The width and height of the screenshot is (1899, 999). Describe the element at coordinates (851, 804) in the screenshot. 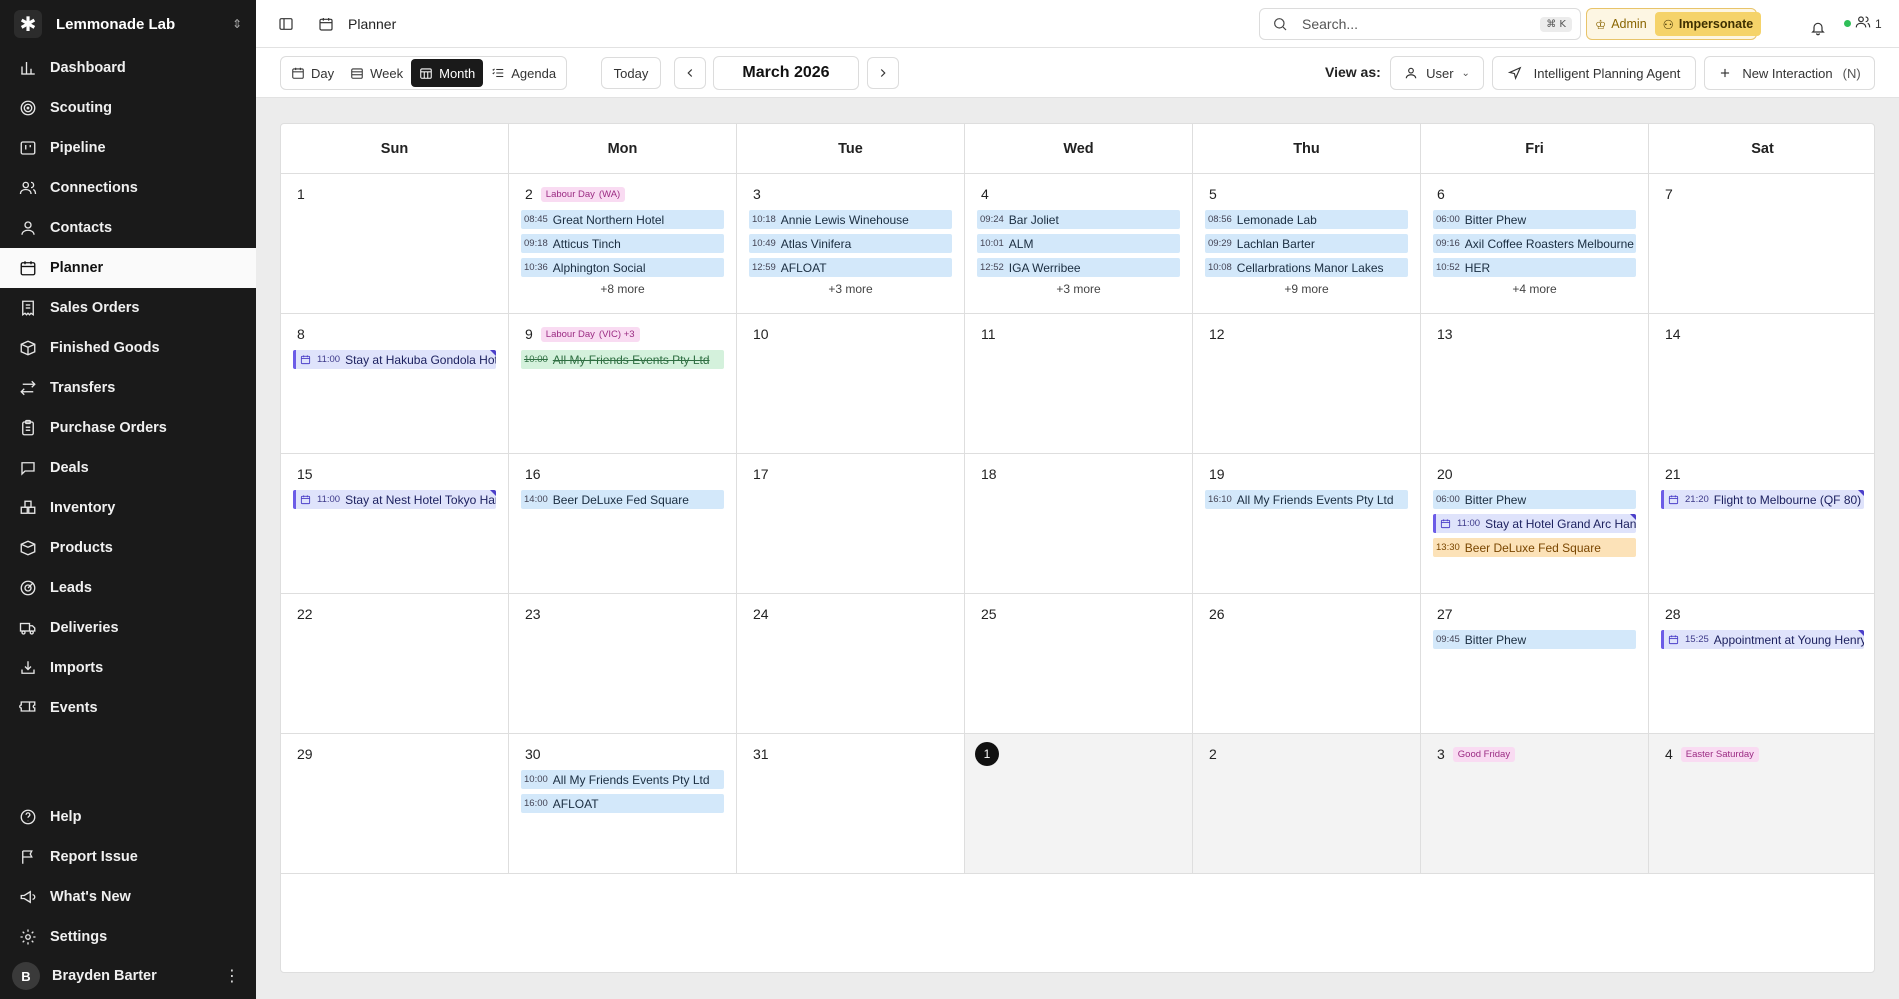

I see `day-cell: 31` at that location.